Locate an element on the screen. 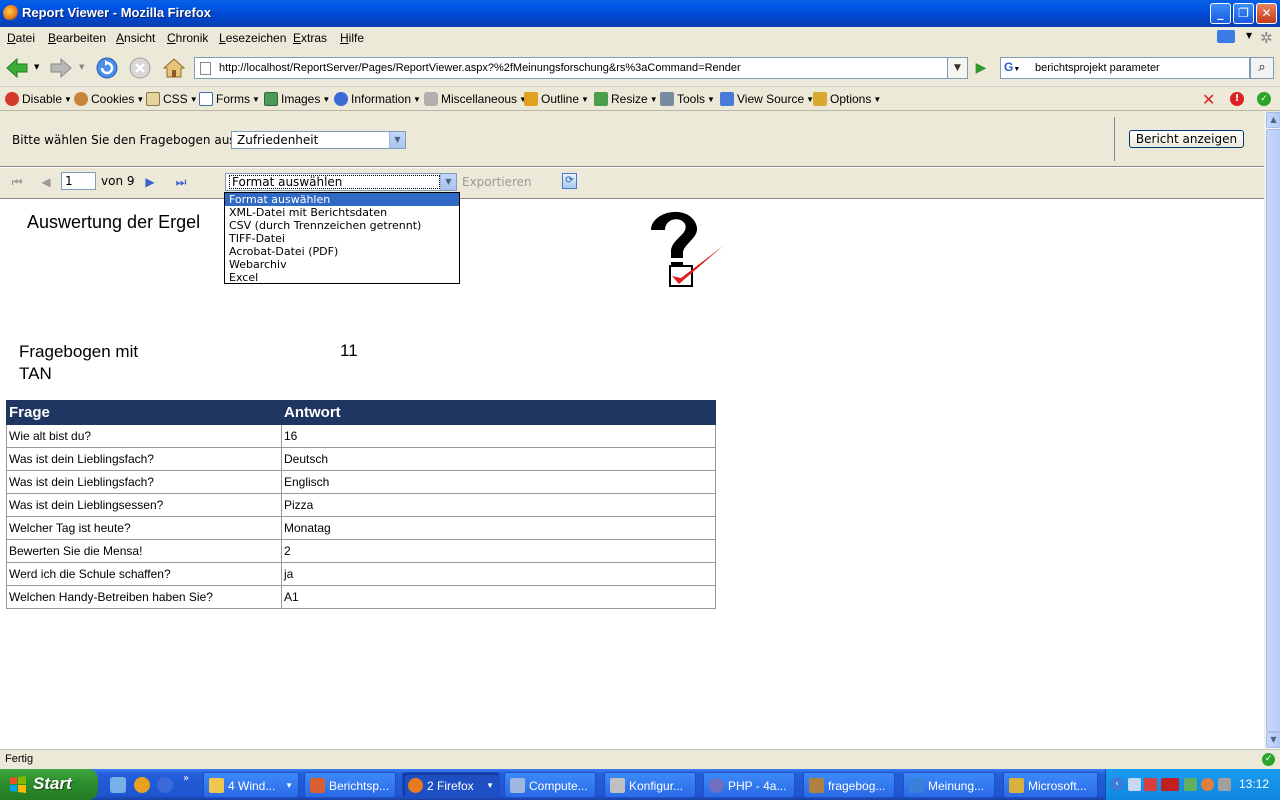 The image size is (1280, 800). quicklaunch-media-icon is located at coordinates (142, 785).